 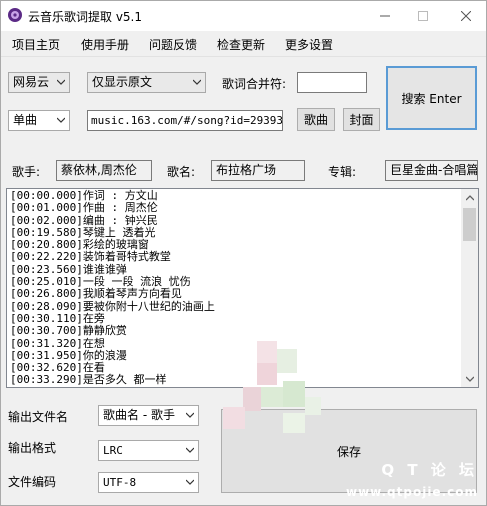 What do you see at coordinates (431, 170) in the screenshot?
I see `album-field: 巨星金曲-合唱篇` at bounding box center [431, 170].